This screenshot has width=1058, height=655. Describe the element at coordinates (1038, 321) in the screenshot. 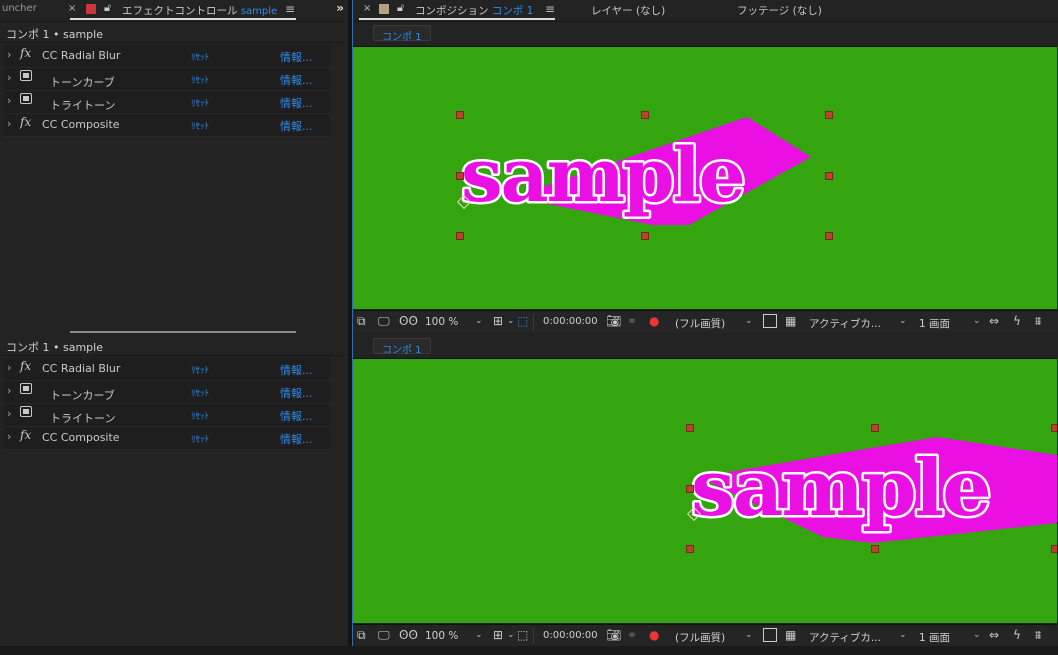

I see `flowchart-icon: ⩩` at that location.